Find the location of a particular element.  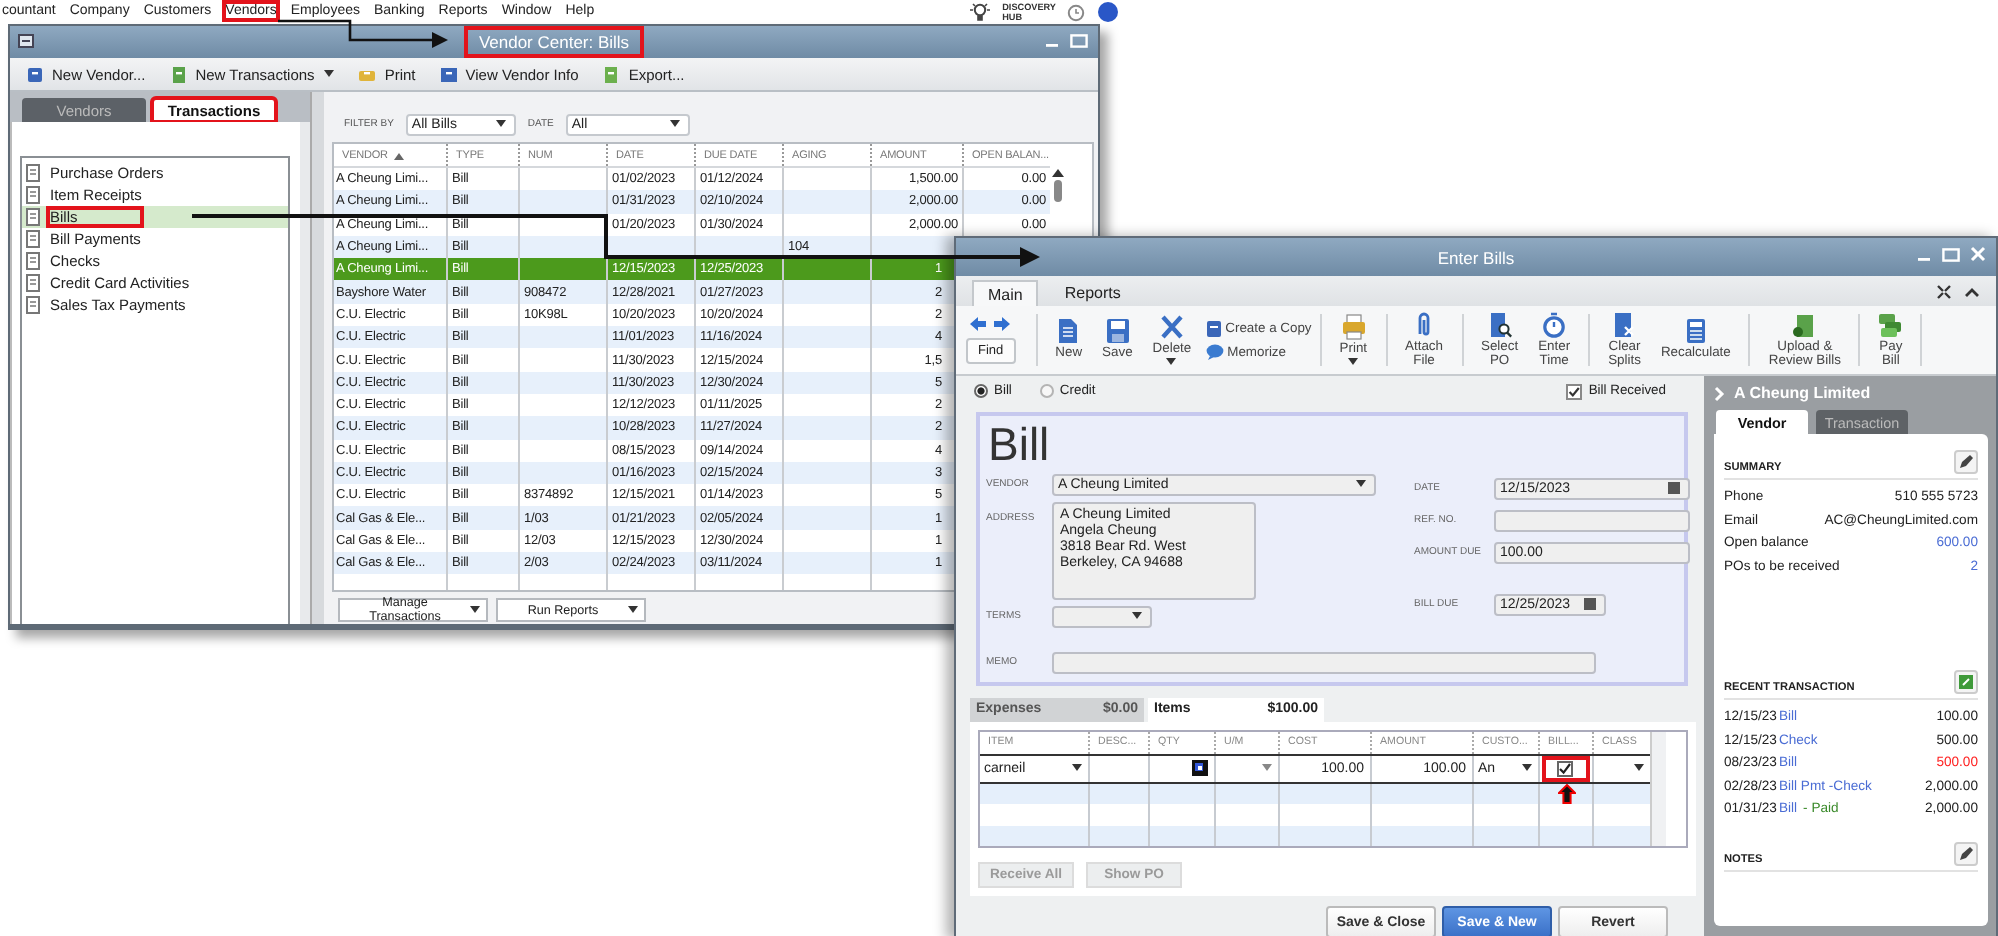

window-title: Vendor Center: Bills is located at coordinates (554, 42).